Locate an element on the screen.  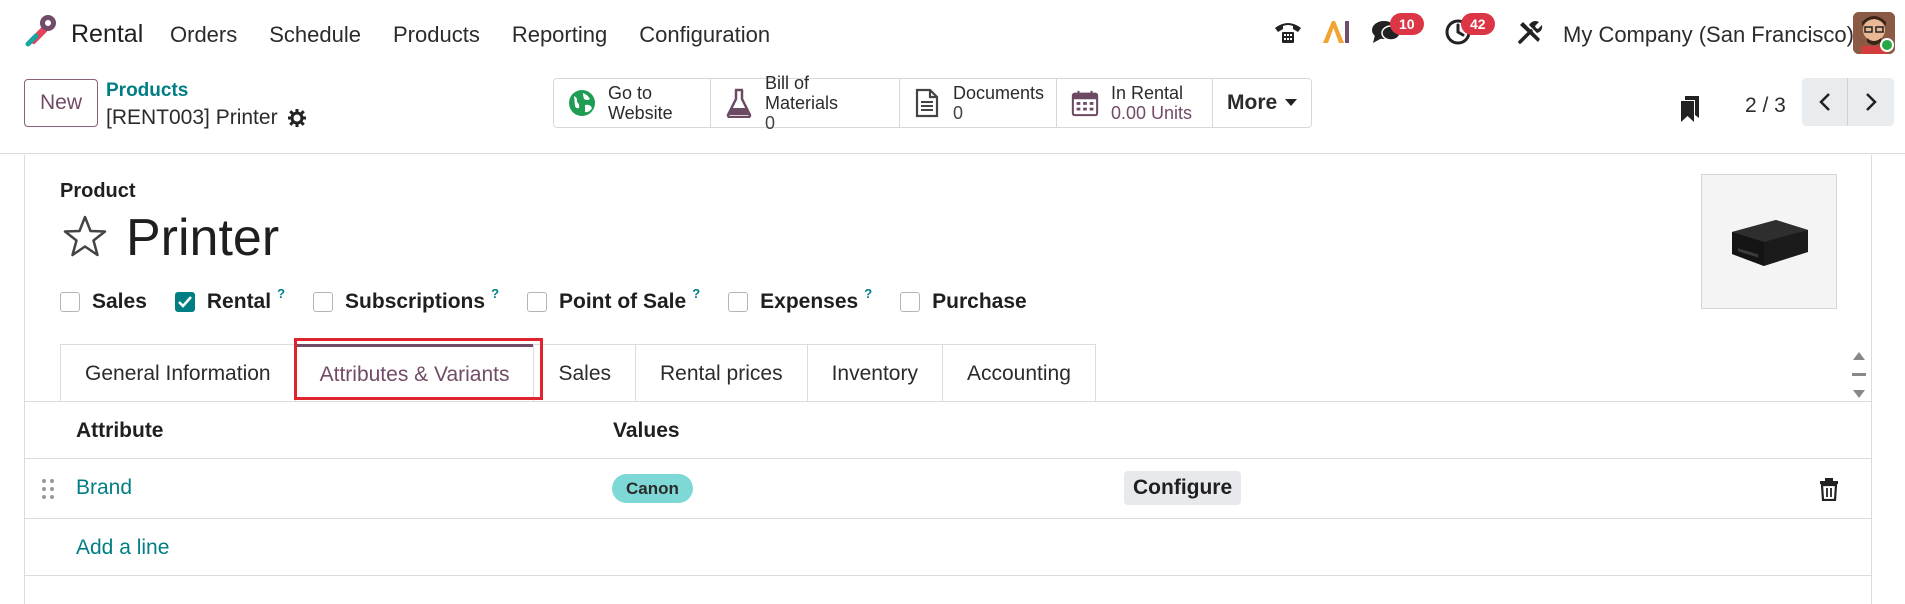
tab-inventory: Inventory is located at coordinates (874, 373).